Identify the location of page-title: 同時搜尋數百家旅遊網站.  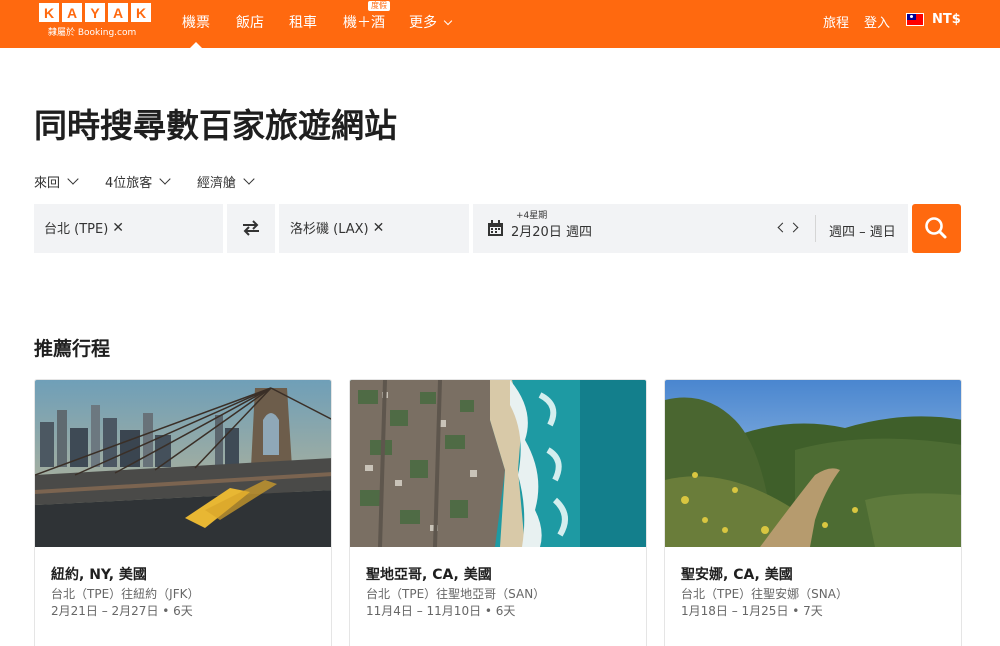
(215, 125).